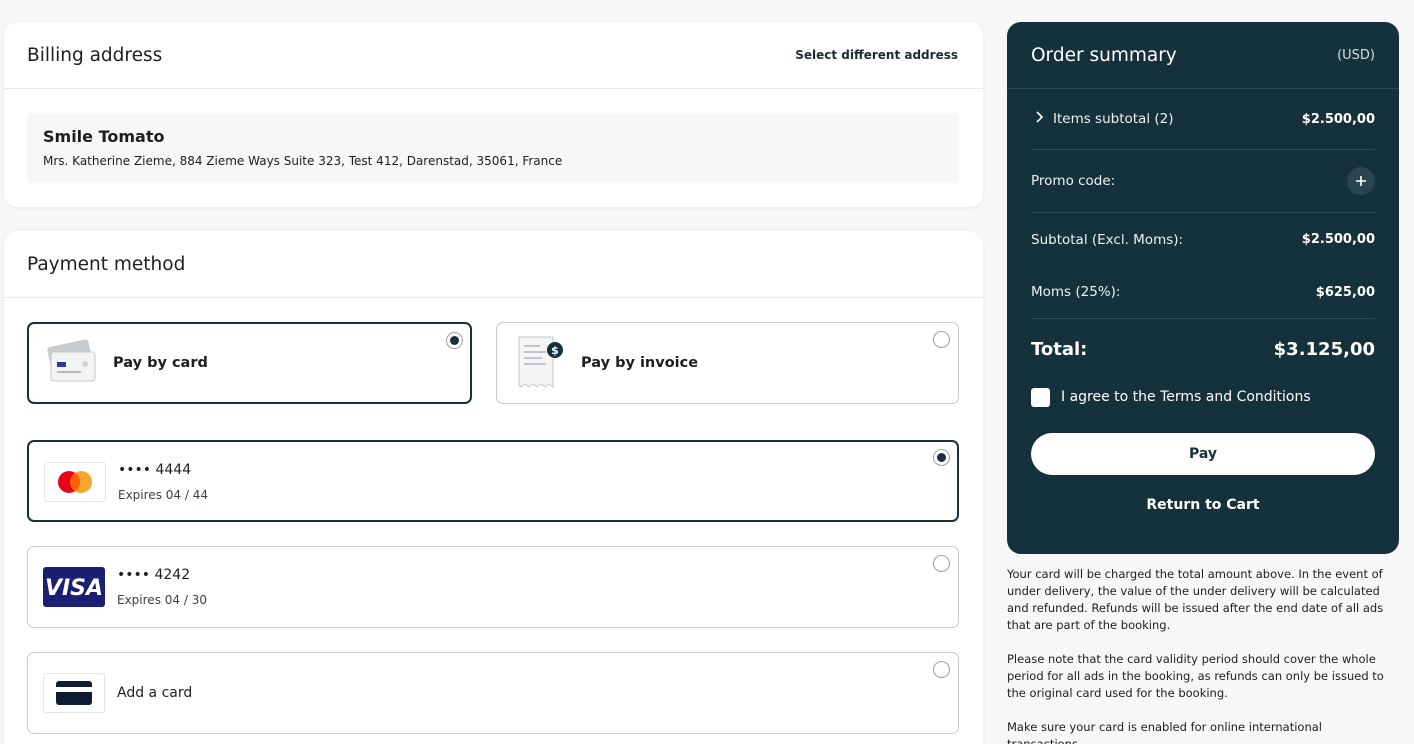  Describe the element at coordinates (941, 669) in the screenshot. I see `add-card-radio` at that location.